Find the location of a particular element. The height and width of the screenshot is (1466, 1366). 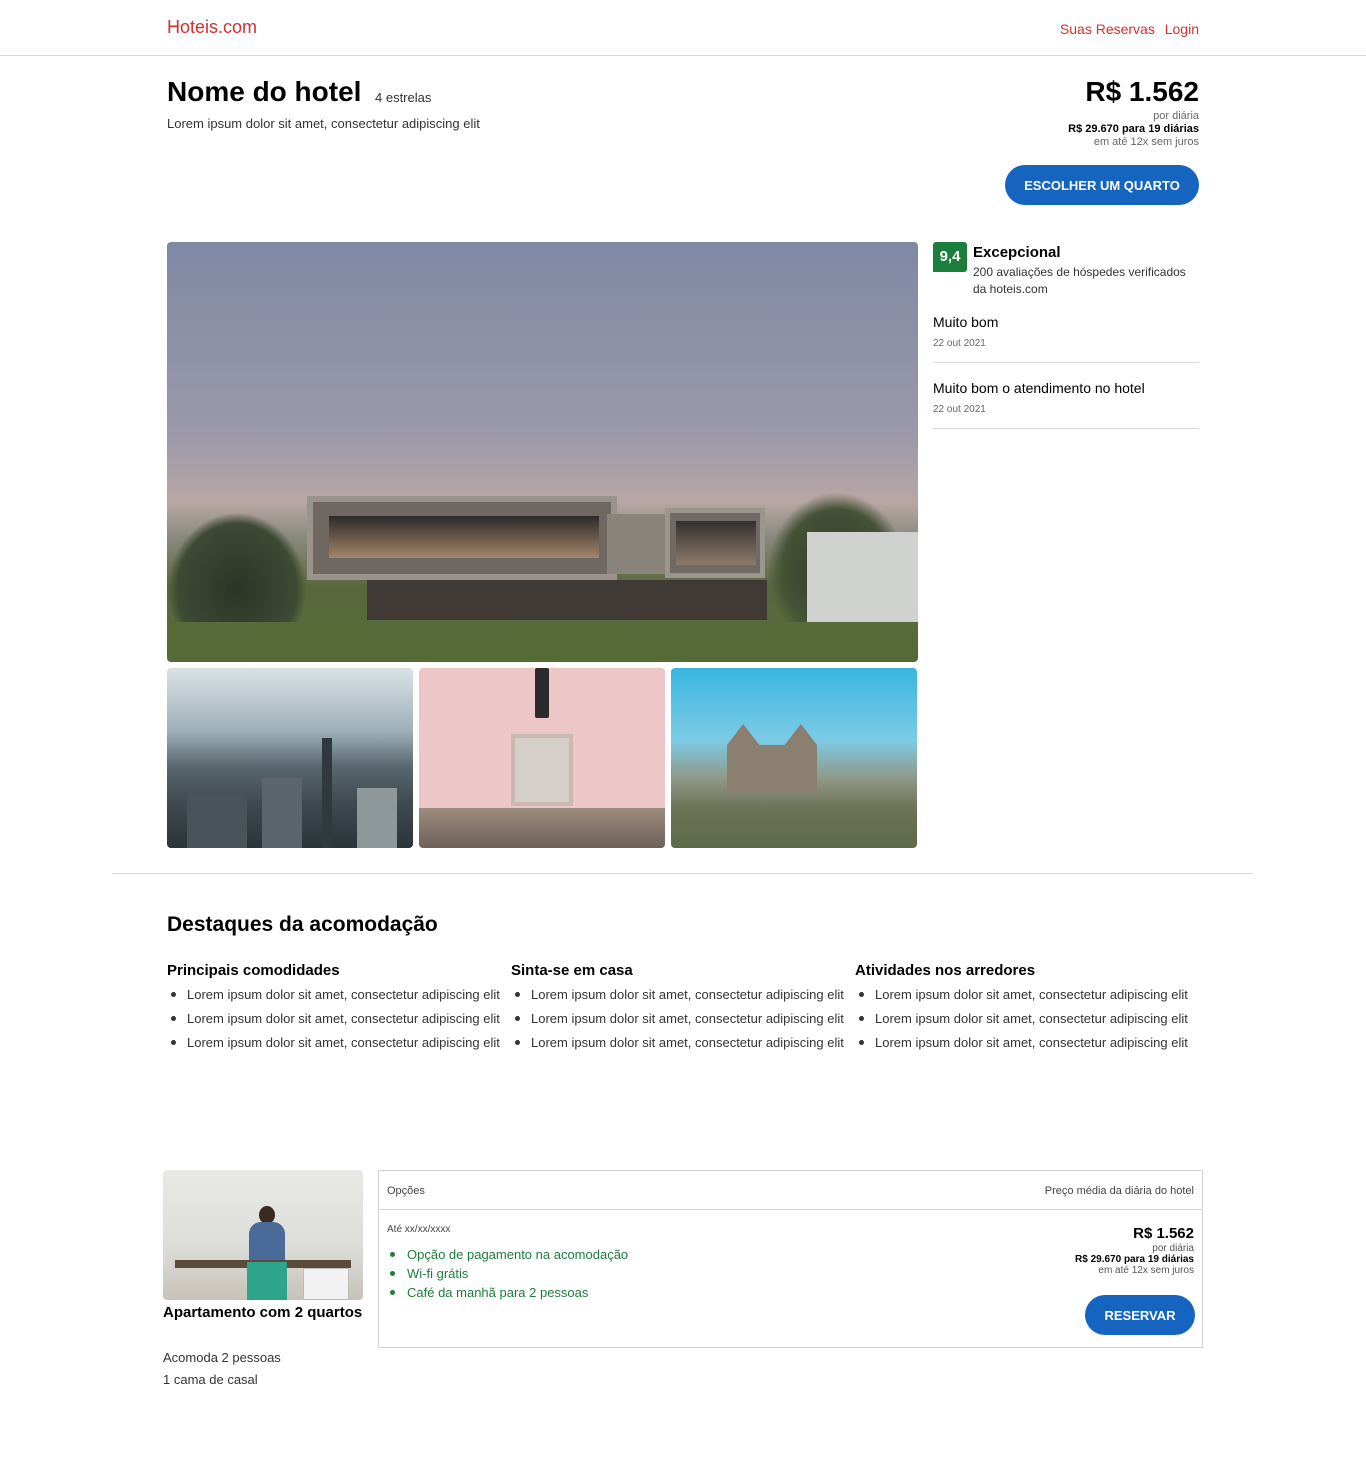

option-price-per-label: por diária is located at coordinates (1173, 1248).